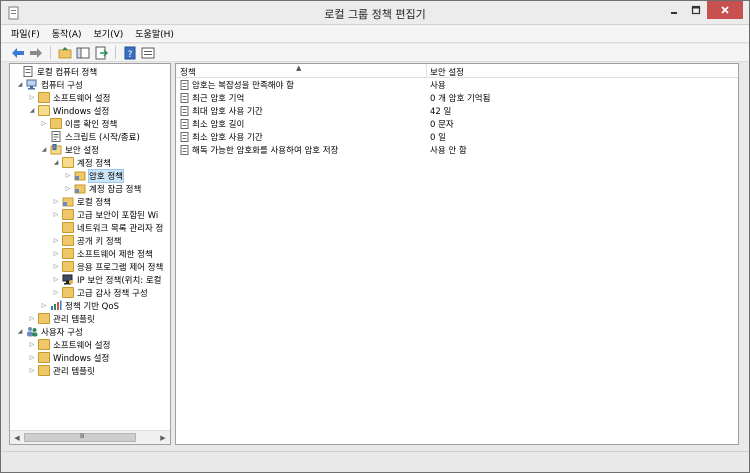 The image size is (750, 473). Describe the element at coordinates (115, 189) in the screenshot. I see `tree-label: 계정 잠금 정책` at that location.